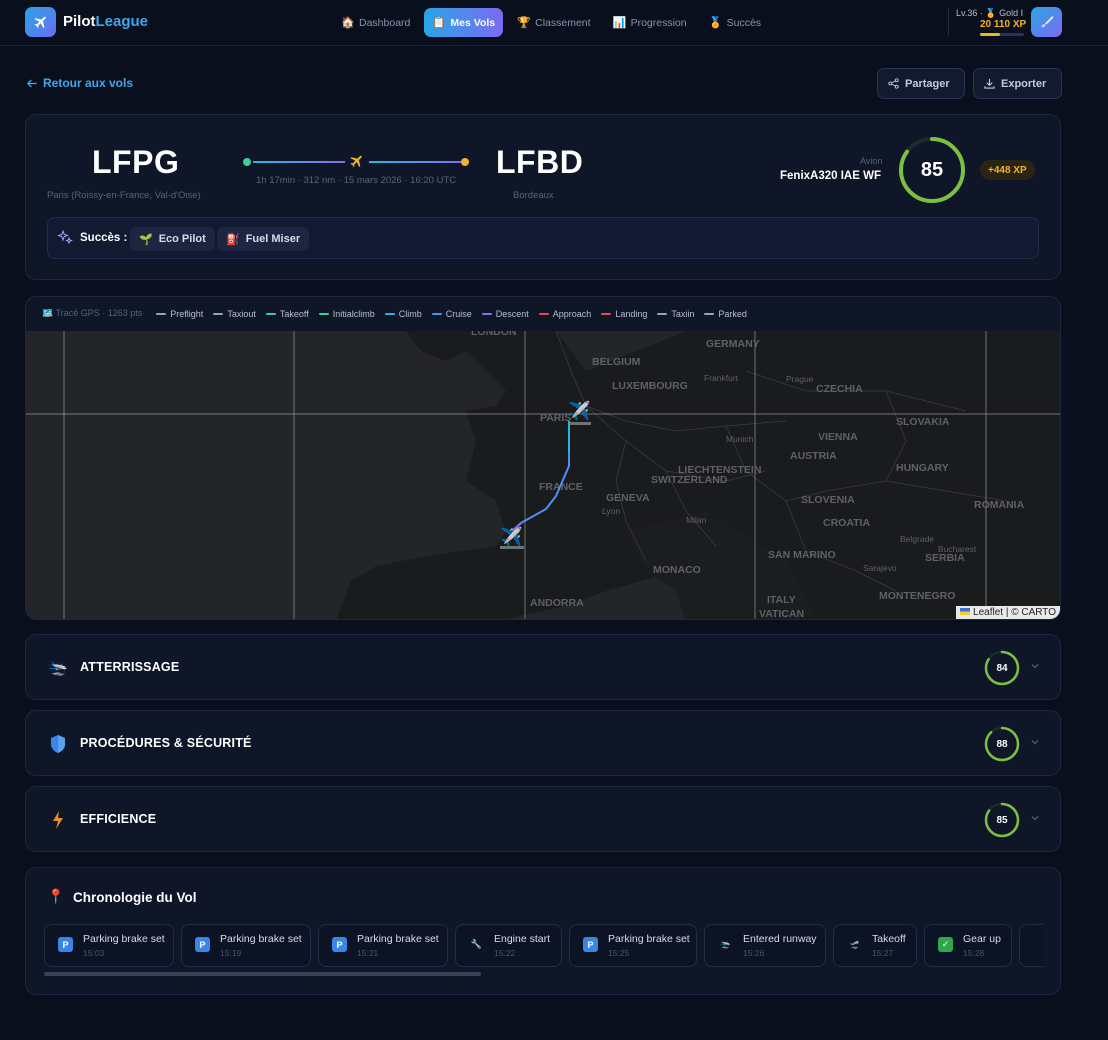  What do you see at coordinates (982, 939) in the screenshot?
I see `event-label: Gear up` at bounding box center [982, 939].